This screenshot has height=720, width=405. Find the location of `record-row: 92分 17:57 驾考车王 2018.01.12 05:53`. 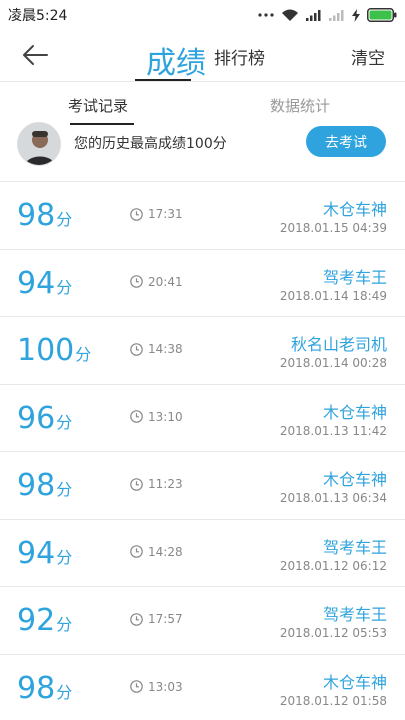

record-row: 92分 17:57 驾考车王 2018.01.12 05:53 is located at coordinates (202, 621).